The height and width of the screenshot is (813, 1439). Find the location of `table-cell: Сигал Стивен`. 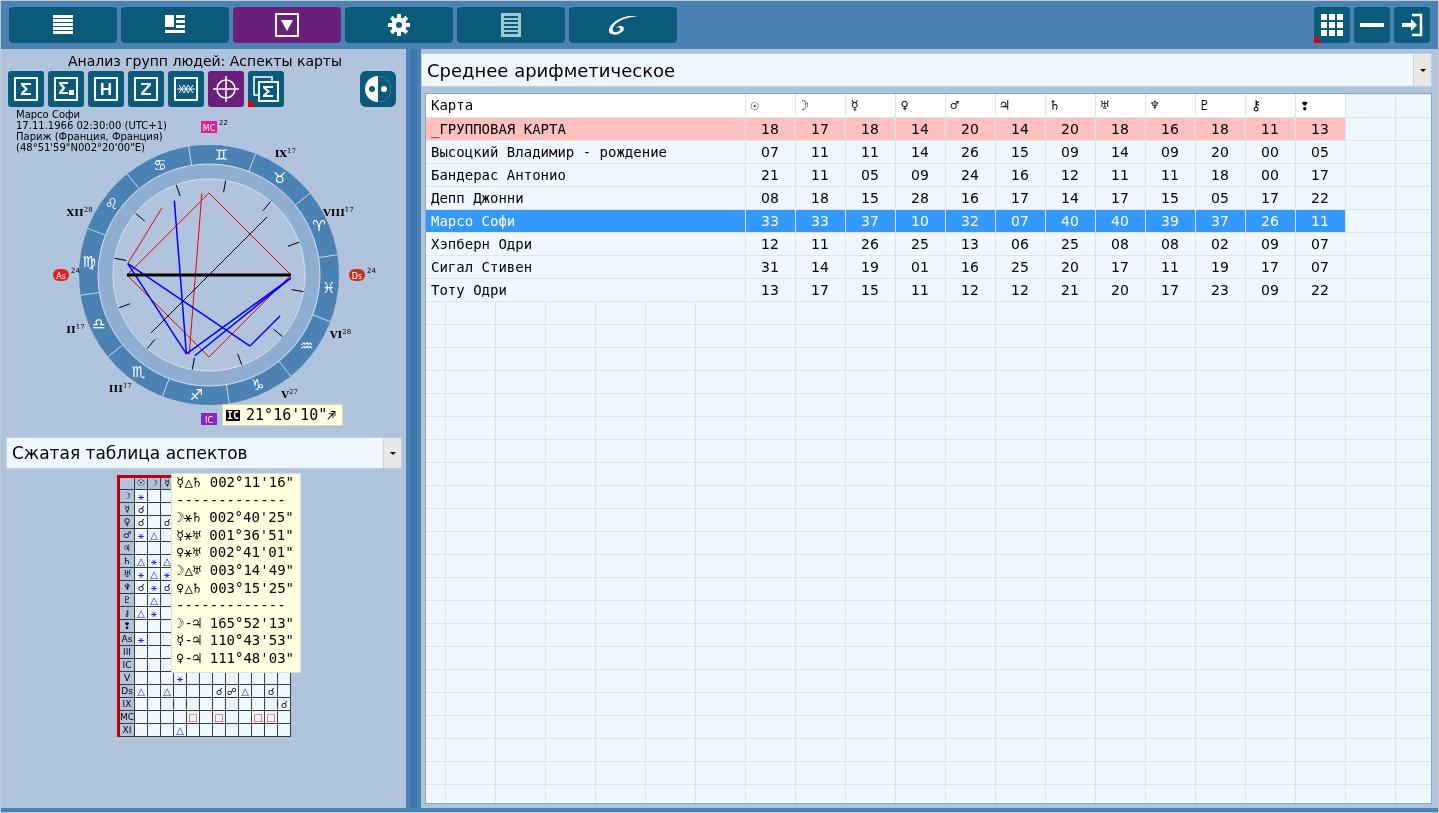

table-cell: Сигал Стивен is located at coordinates (585, 266).